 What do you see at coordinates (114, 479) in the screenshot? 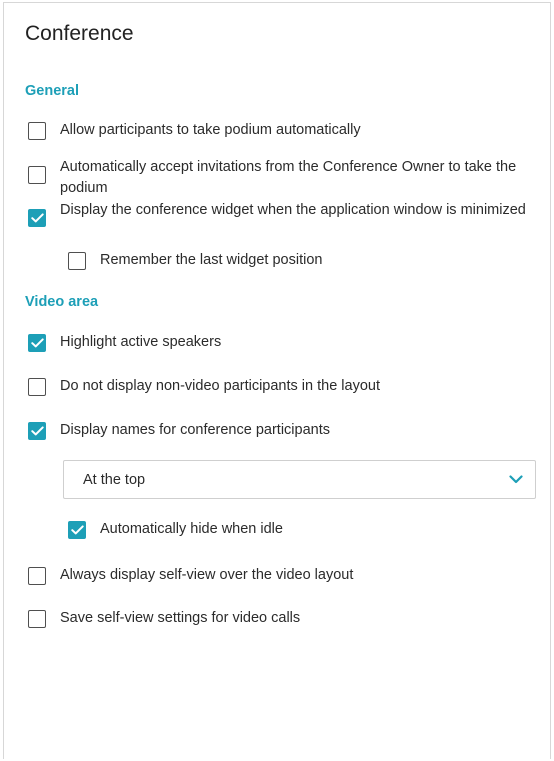
I see `names-position-value: At the top` at bounding box center [114, 479].